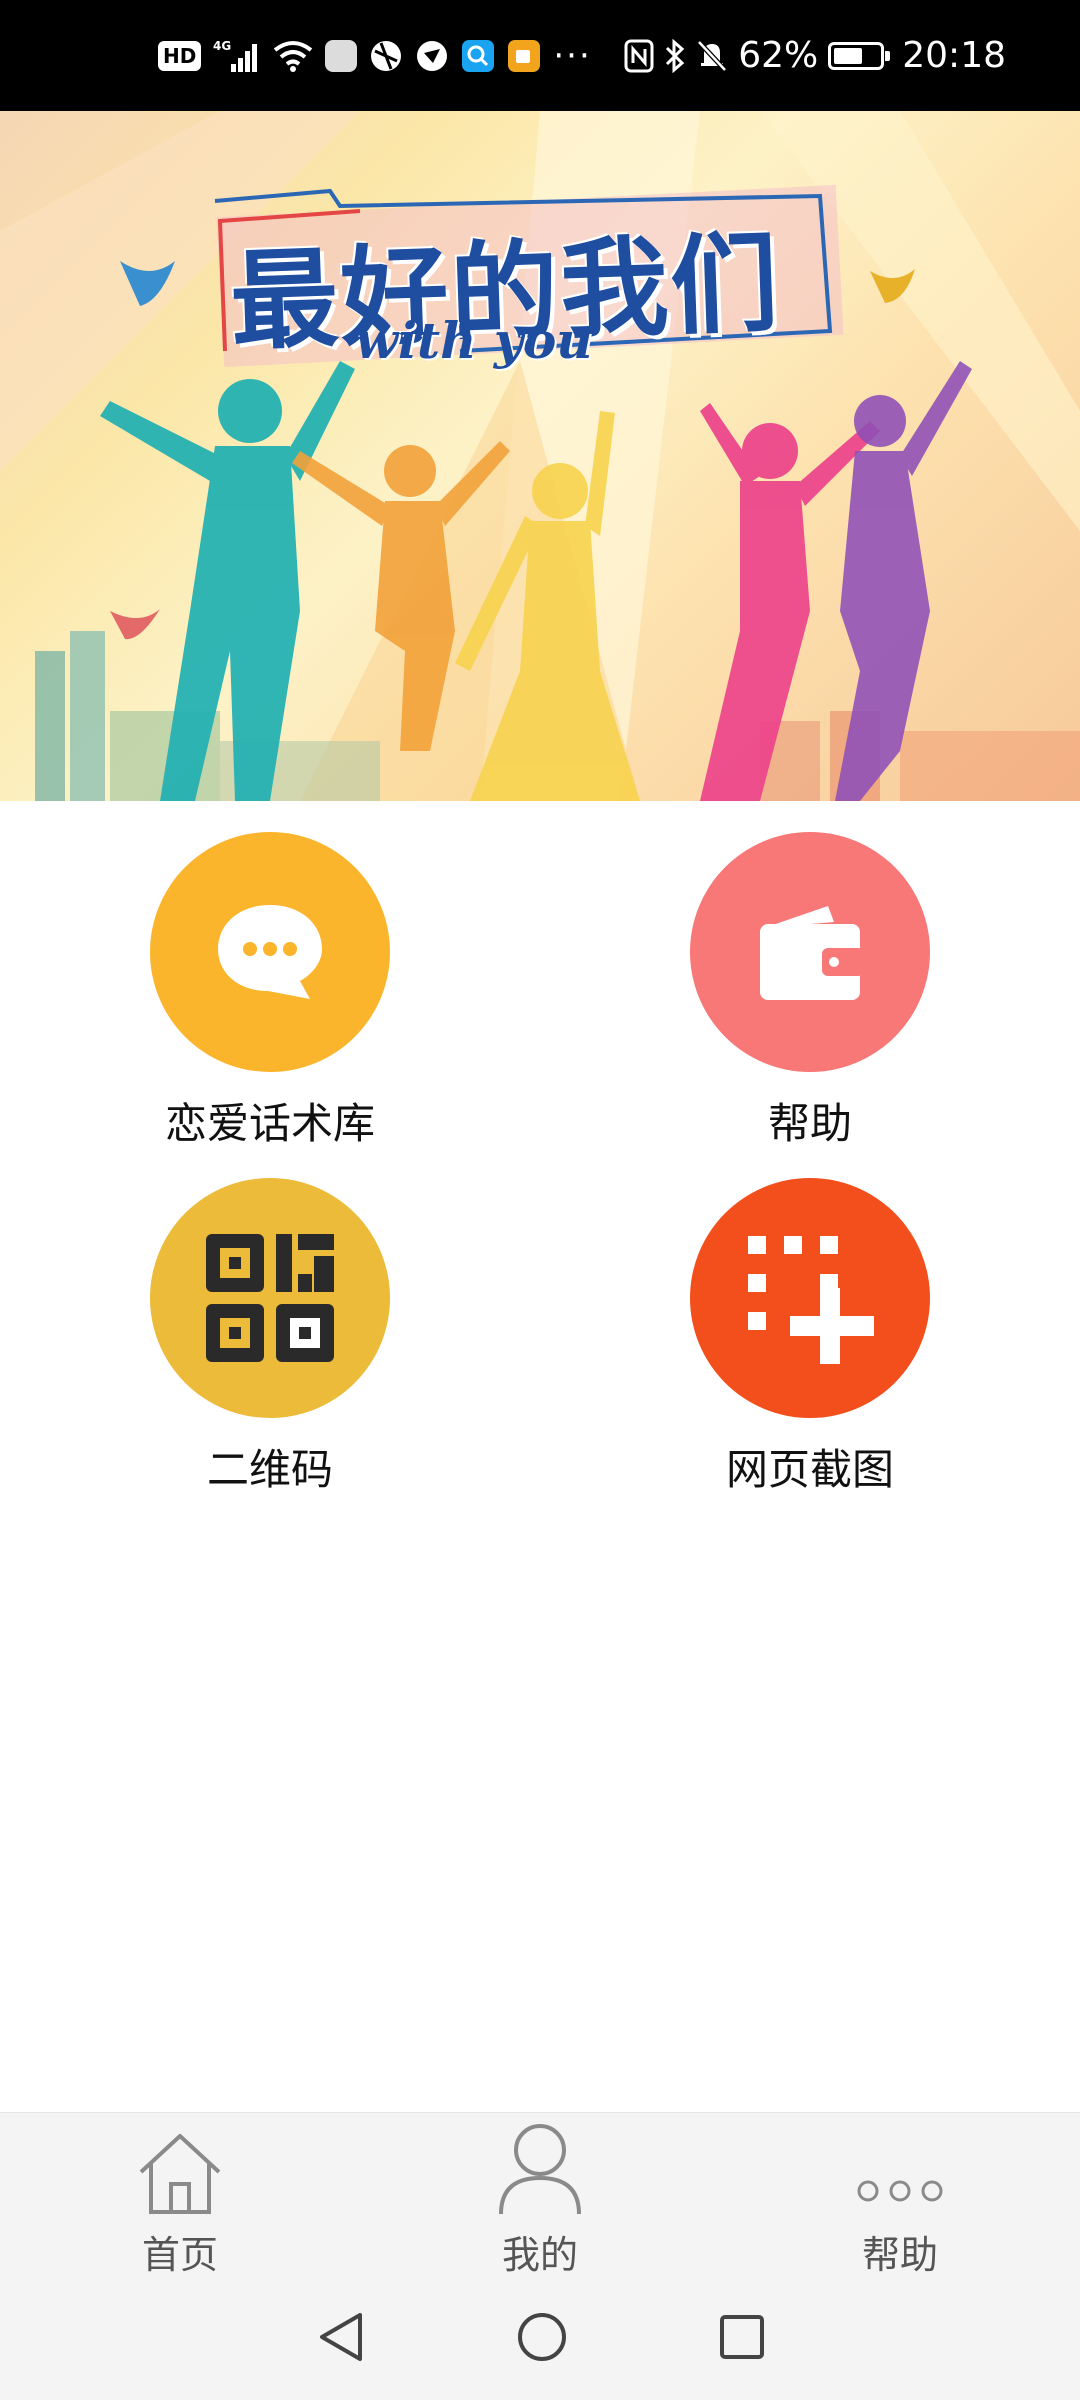  What do you see at coordinates (270, 1298) in the screenshot?
I see `qr-code-icon` at bounding box center [270, 1298].